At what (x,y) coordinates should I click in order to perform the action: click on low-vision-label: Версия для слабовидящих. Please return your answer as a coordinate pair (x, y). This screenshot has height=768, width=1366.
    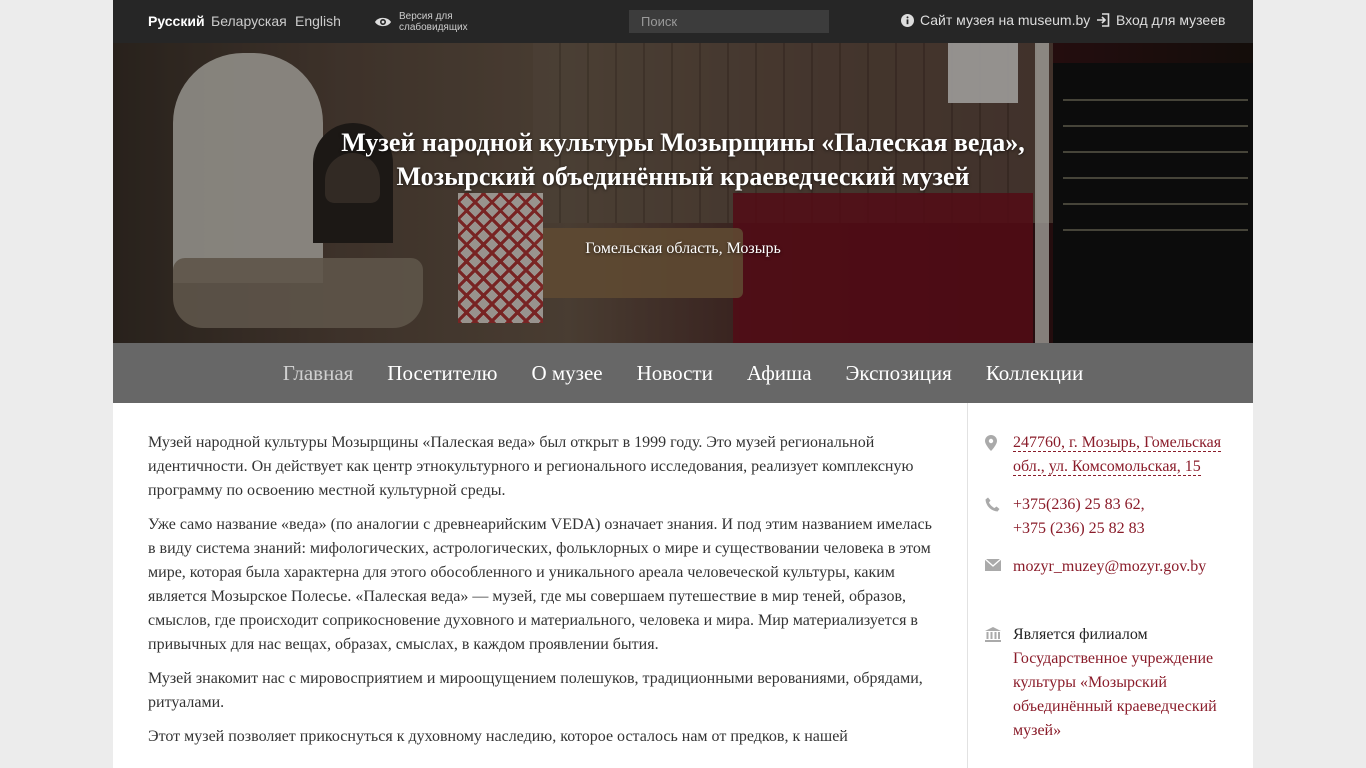
    Looking at the image, I should click on (433, 22).